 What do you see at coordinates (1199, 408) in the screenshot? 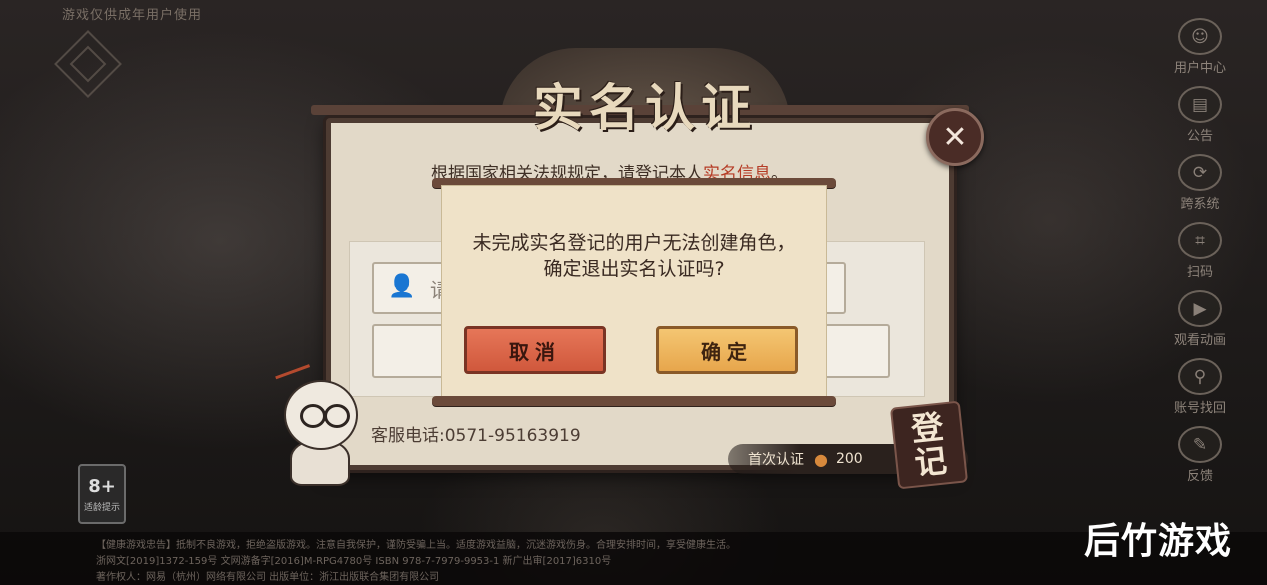
I see `side-menu-label: 账号找回` at bounding box center [1199, 408].